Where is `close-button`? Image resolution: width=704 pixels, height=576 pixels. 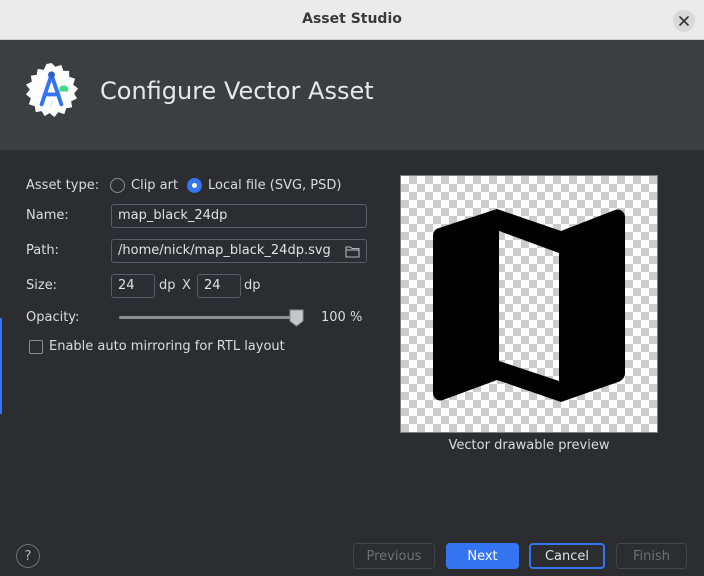
close-button is located at coordinates (684, 21).